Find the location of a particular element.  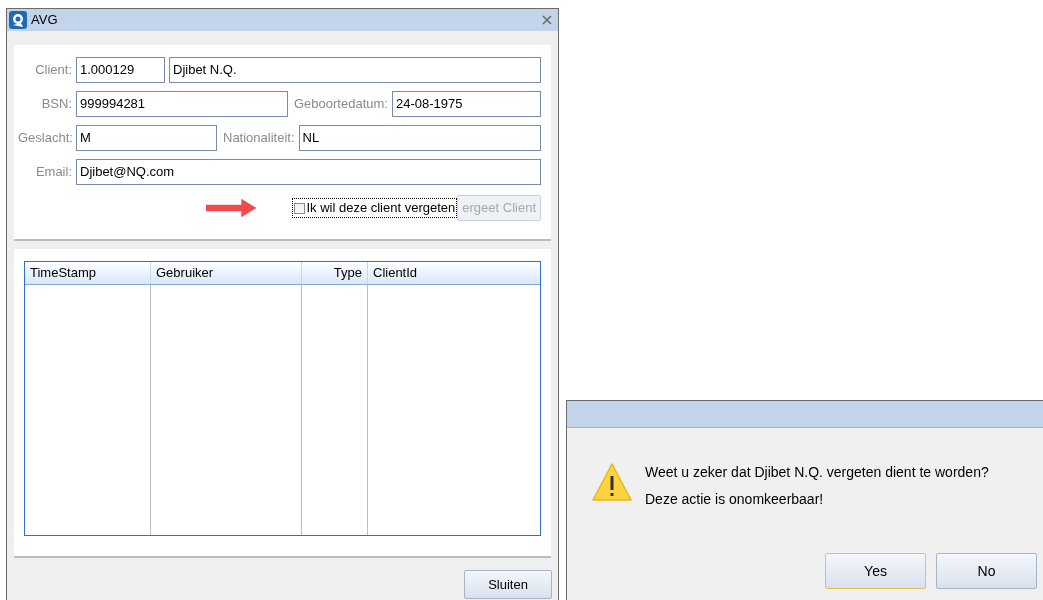

text-field: 1.000129 is located at coordinates (120, 70).